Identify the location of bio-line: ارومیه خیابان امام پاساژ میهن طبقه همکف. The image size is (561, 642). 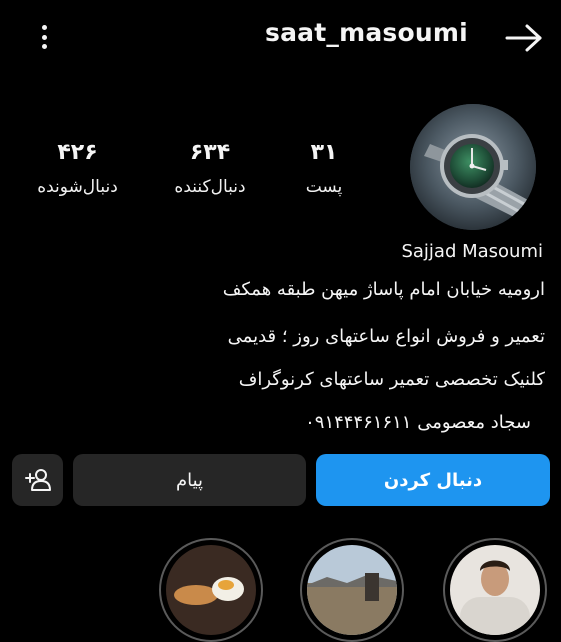
(383, 289).